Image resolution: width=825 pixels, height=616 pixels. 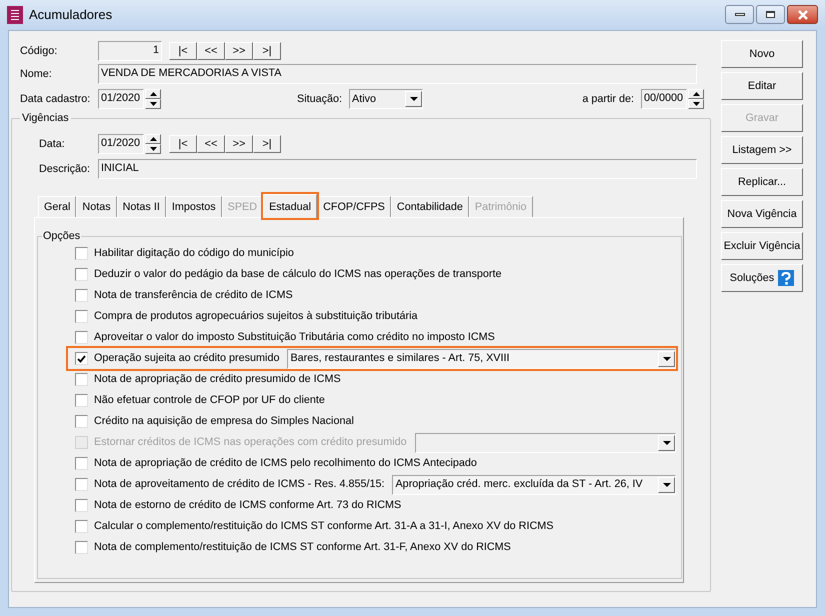 What do you see at coordinates (500, 206) in the screenshot?
I see `tab: Patrimônio` at bounding box center [500, 206].